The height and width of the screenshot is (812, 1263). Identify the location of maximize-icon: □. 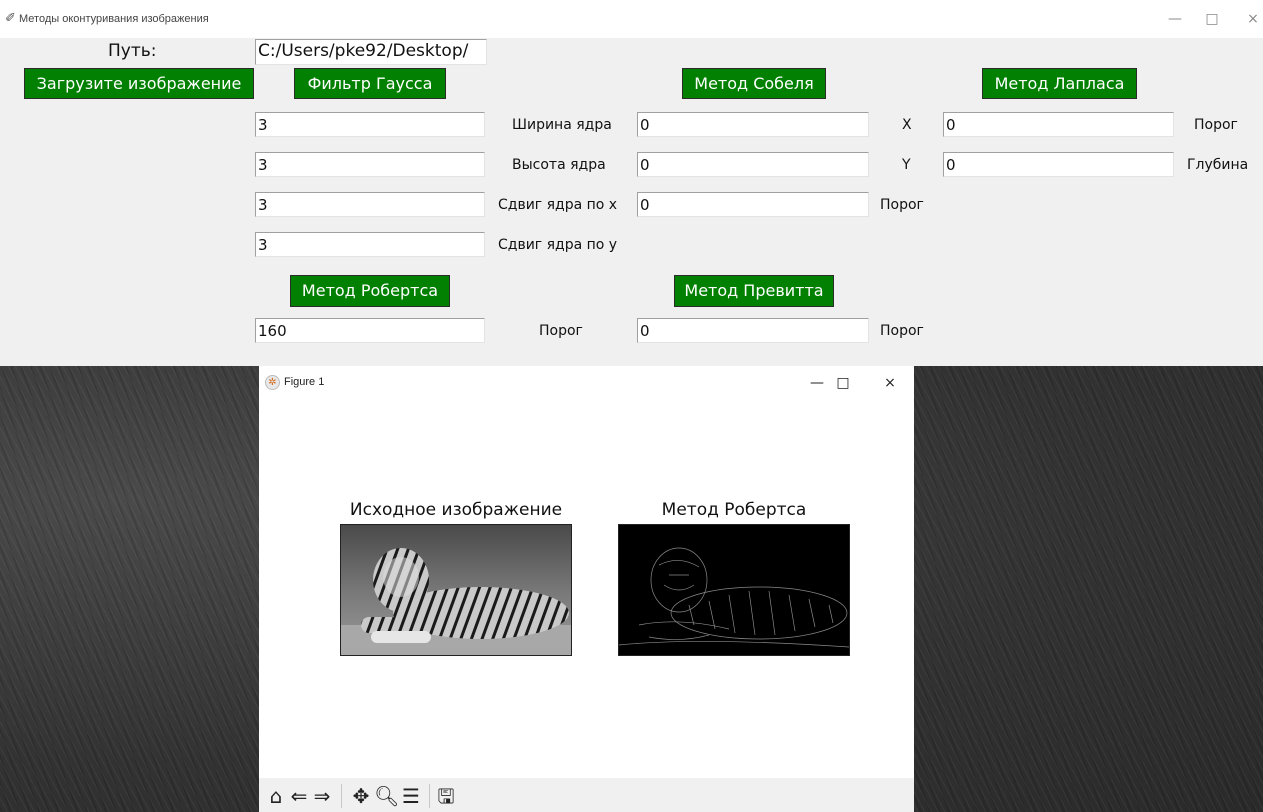
(1212, 19).